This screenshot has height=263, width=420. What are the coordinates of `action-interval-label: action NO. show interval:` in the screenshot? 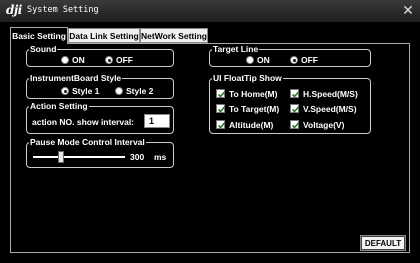 It's located at (83, 122).